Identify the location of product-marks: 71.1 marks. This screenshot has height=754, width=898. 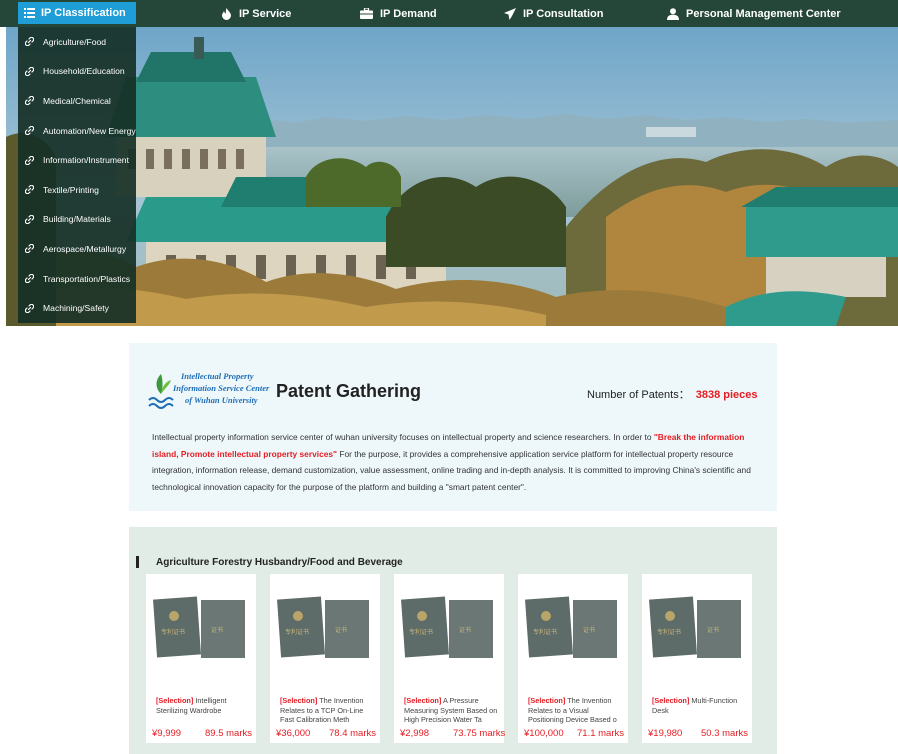
(600, 733).